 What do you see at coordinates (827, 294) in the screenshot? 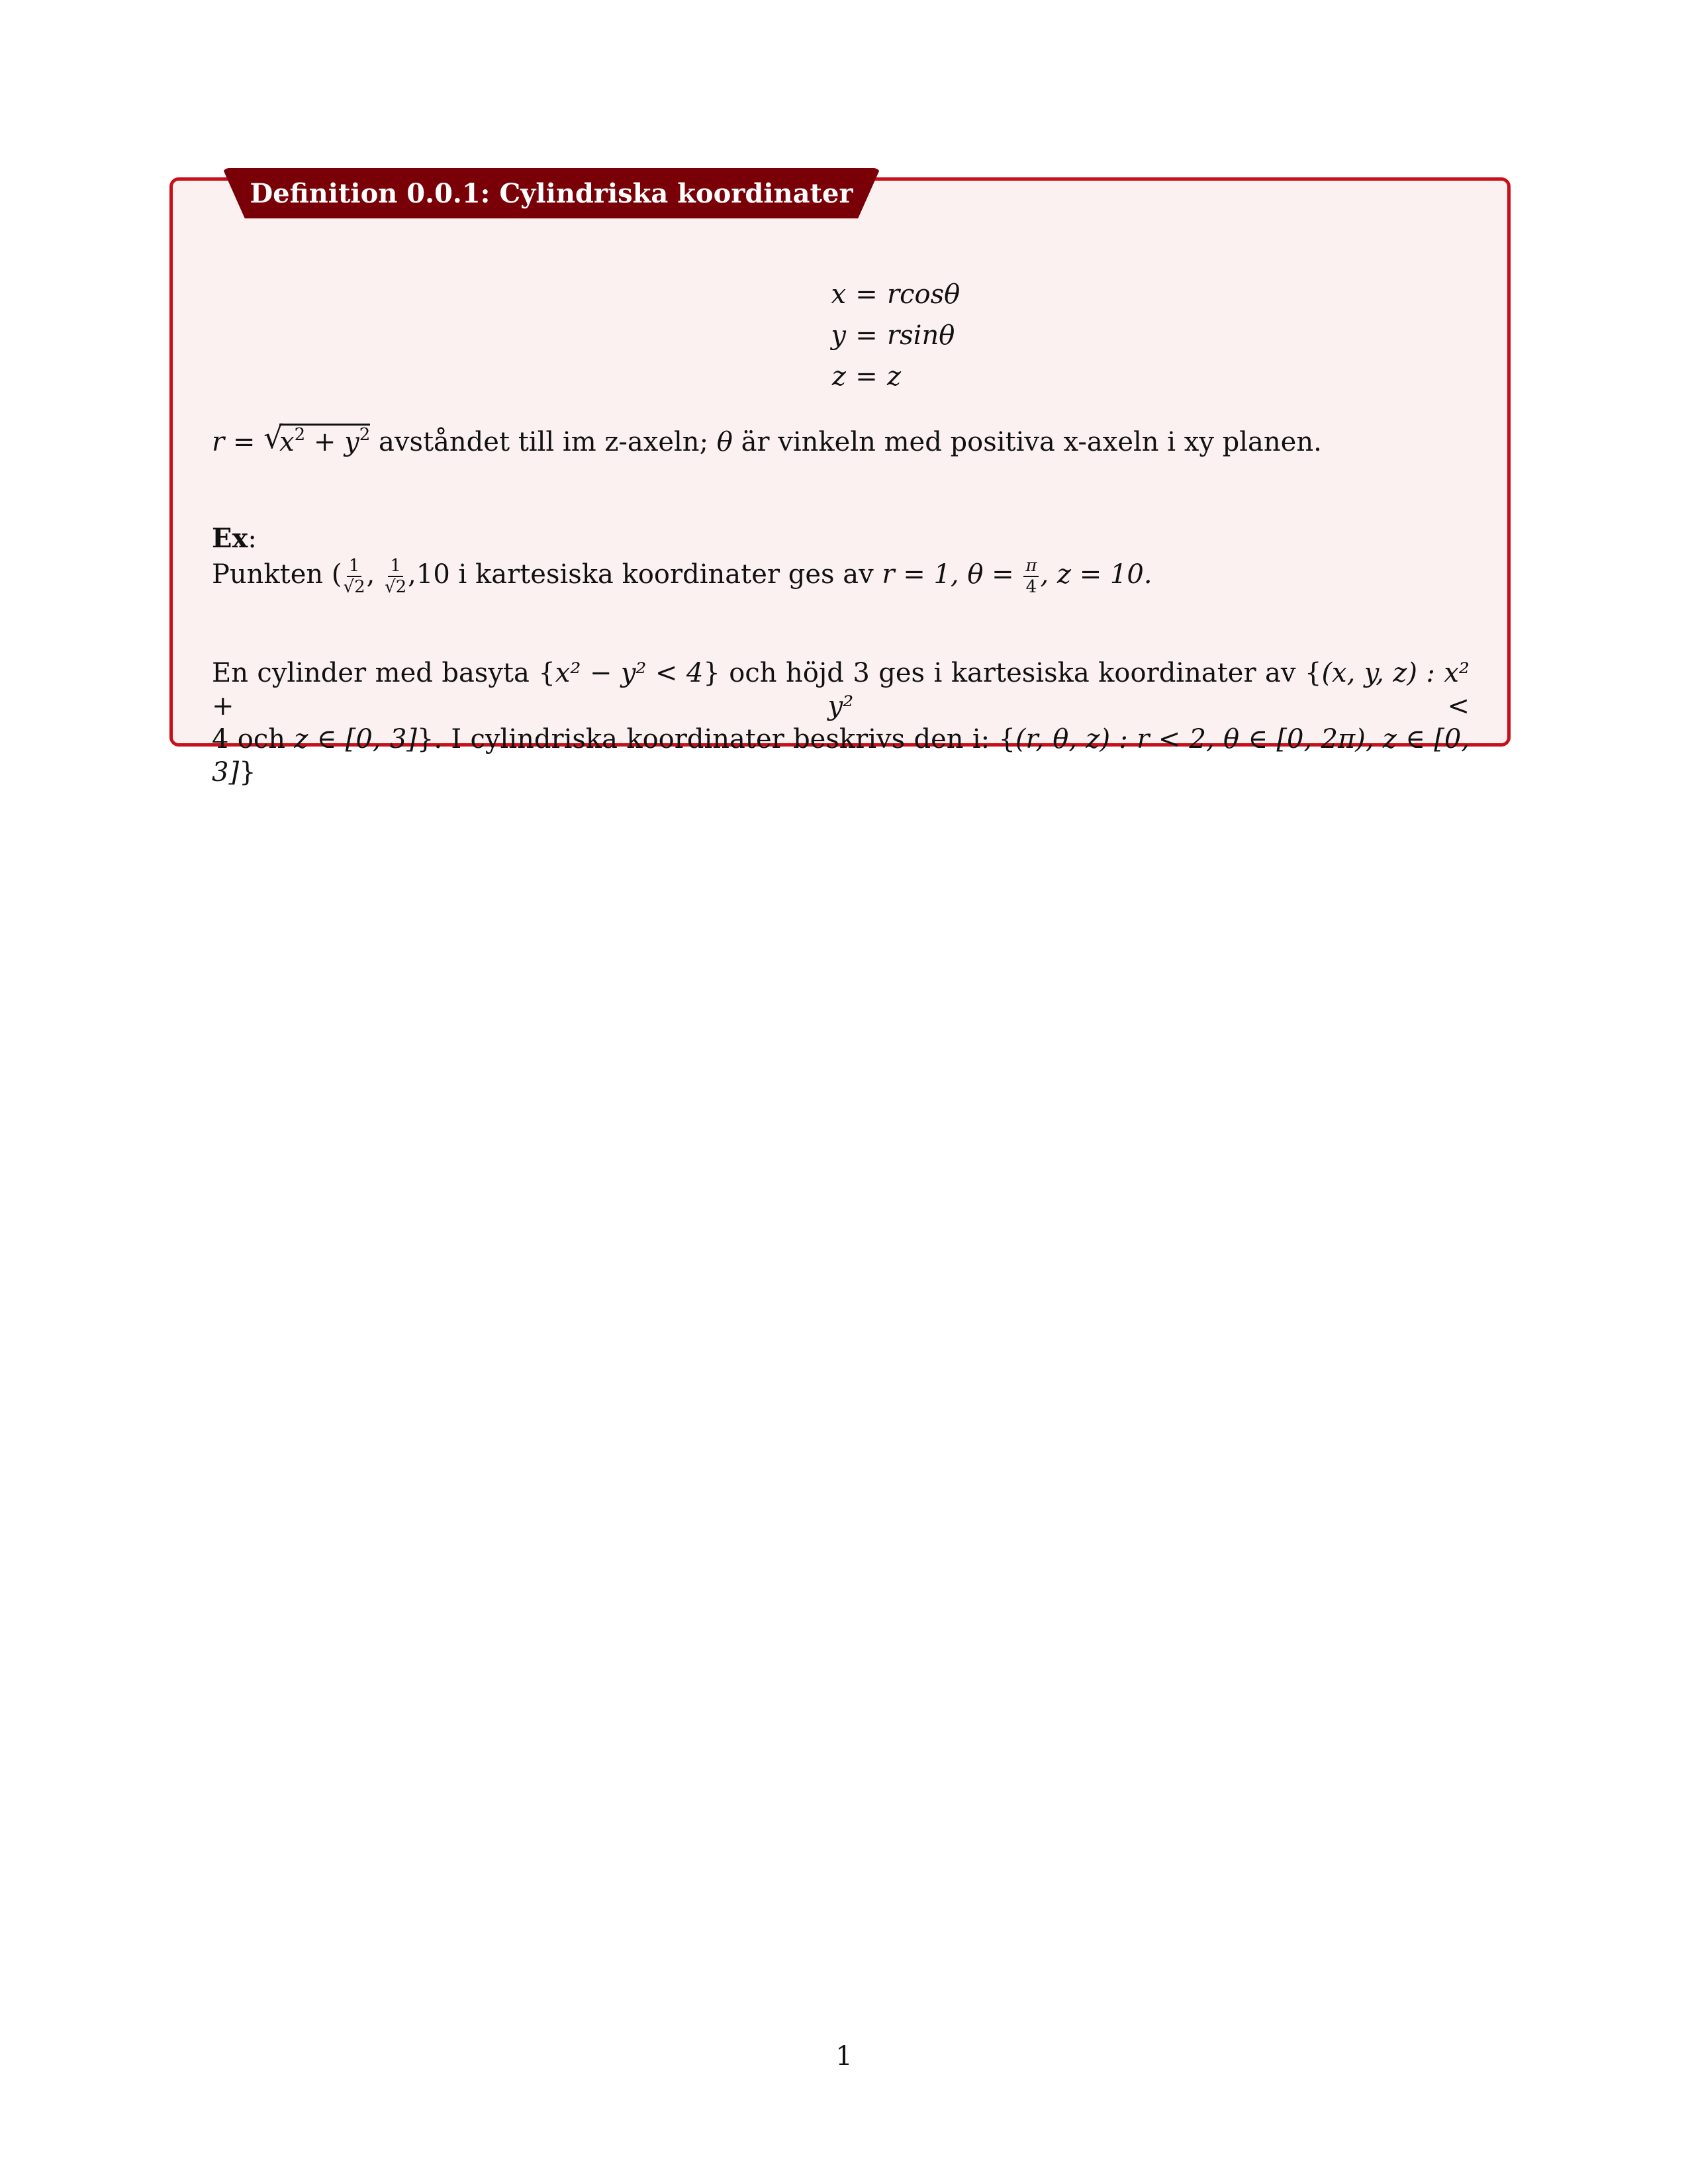
I see `equation-row: x = rcosθ` at bounding box center [827, 294].